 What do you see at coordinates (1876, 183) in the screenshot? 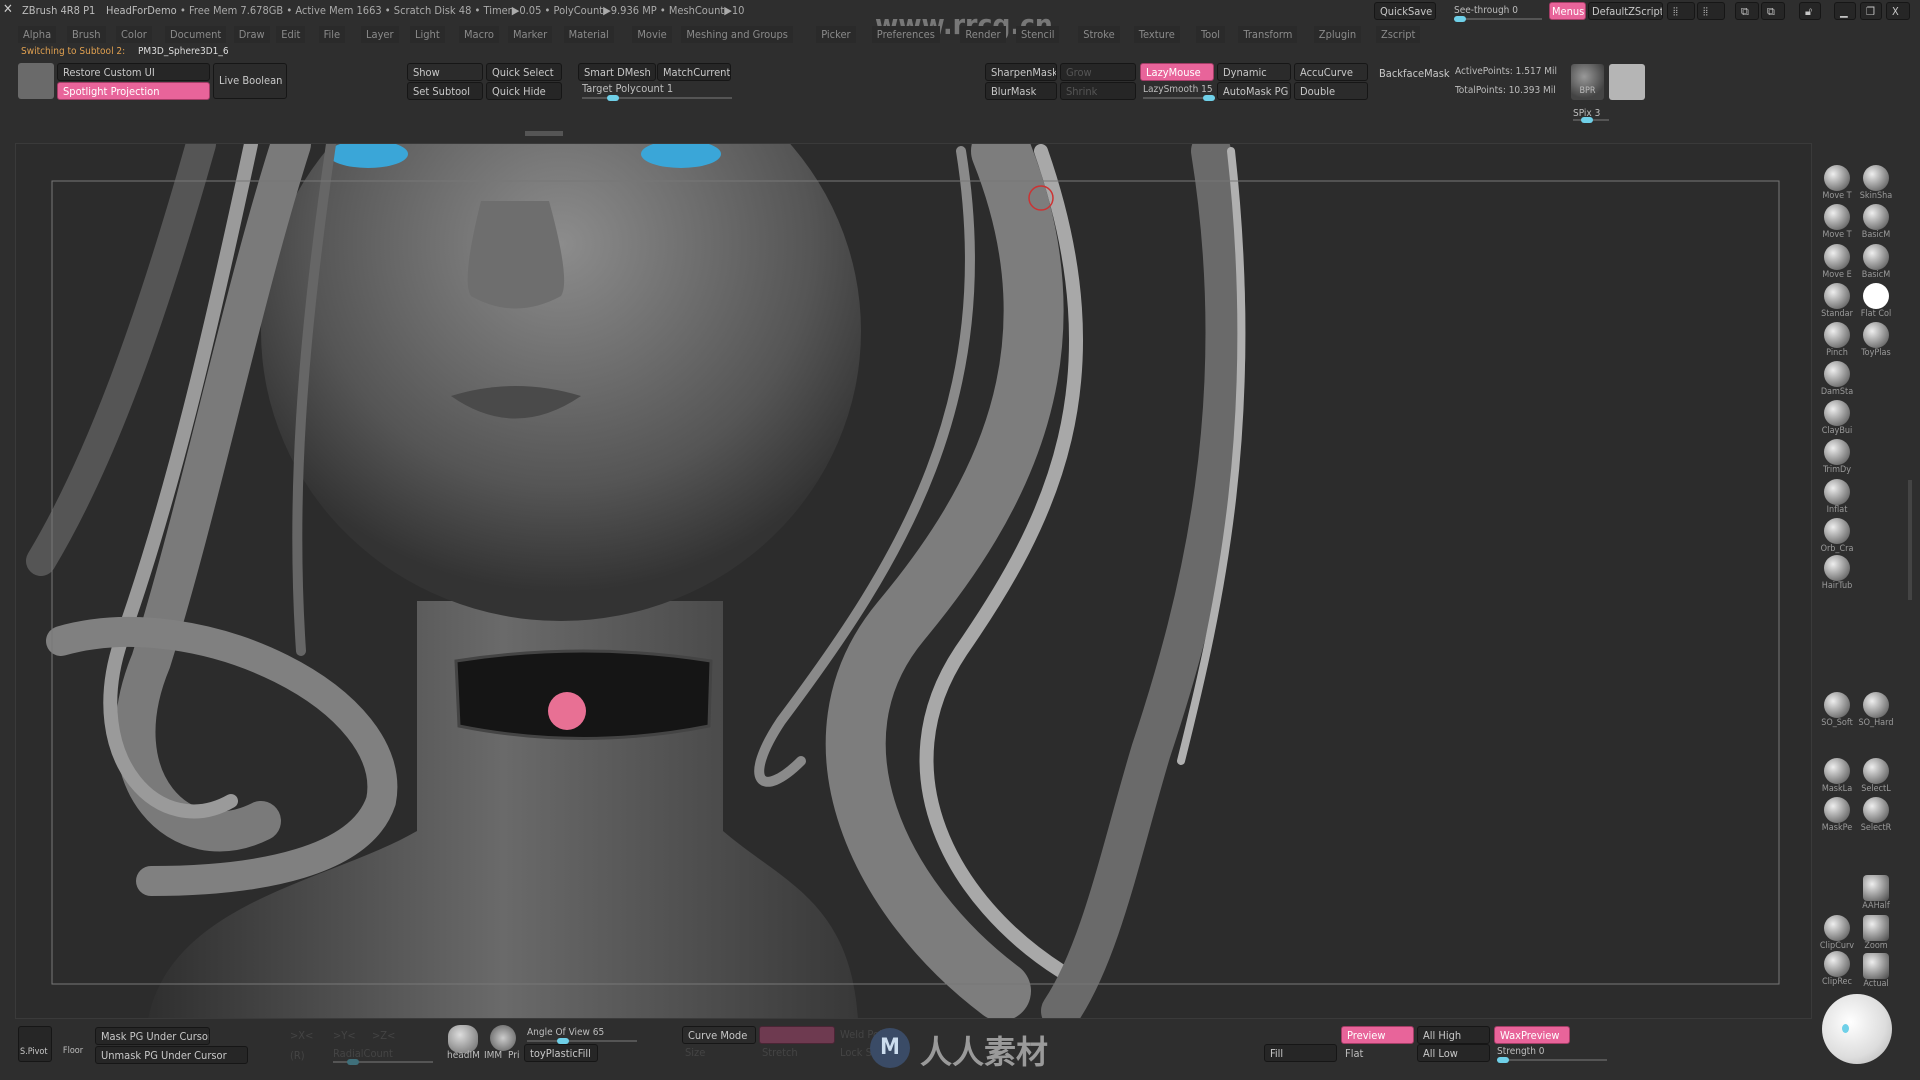
I see `brush-skinsha: SkinSha` at bounding box center [1876, 183].